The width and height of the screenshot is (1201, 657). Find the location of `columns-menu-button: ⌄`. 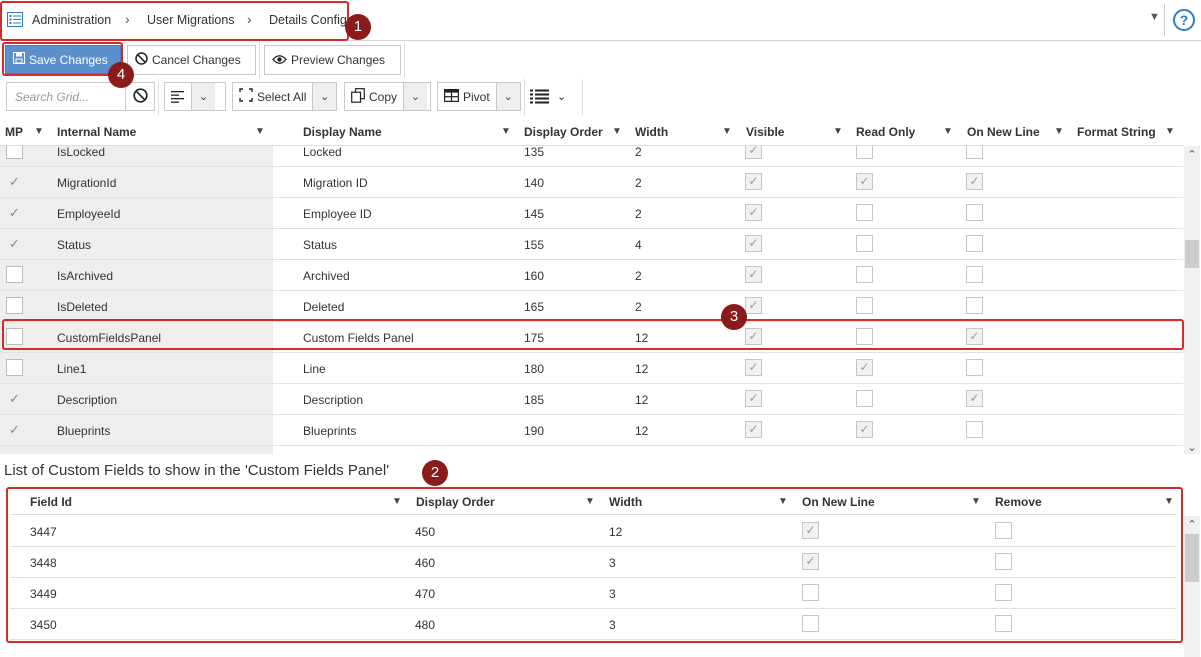

columns-menu-button: ⌄ is located at coordinates (553, 96).